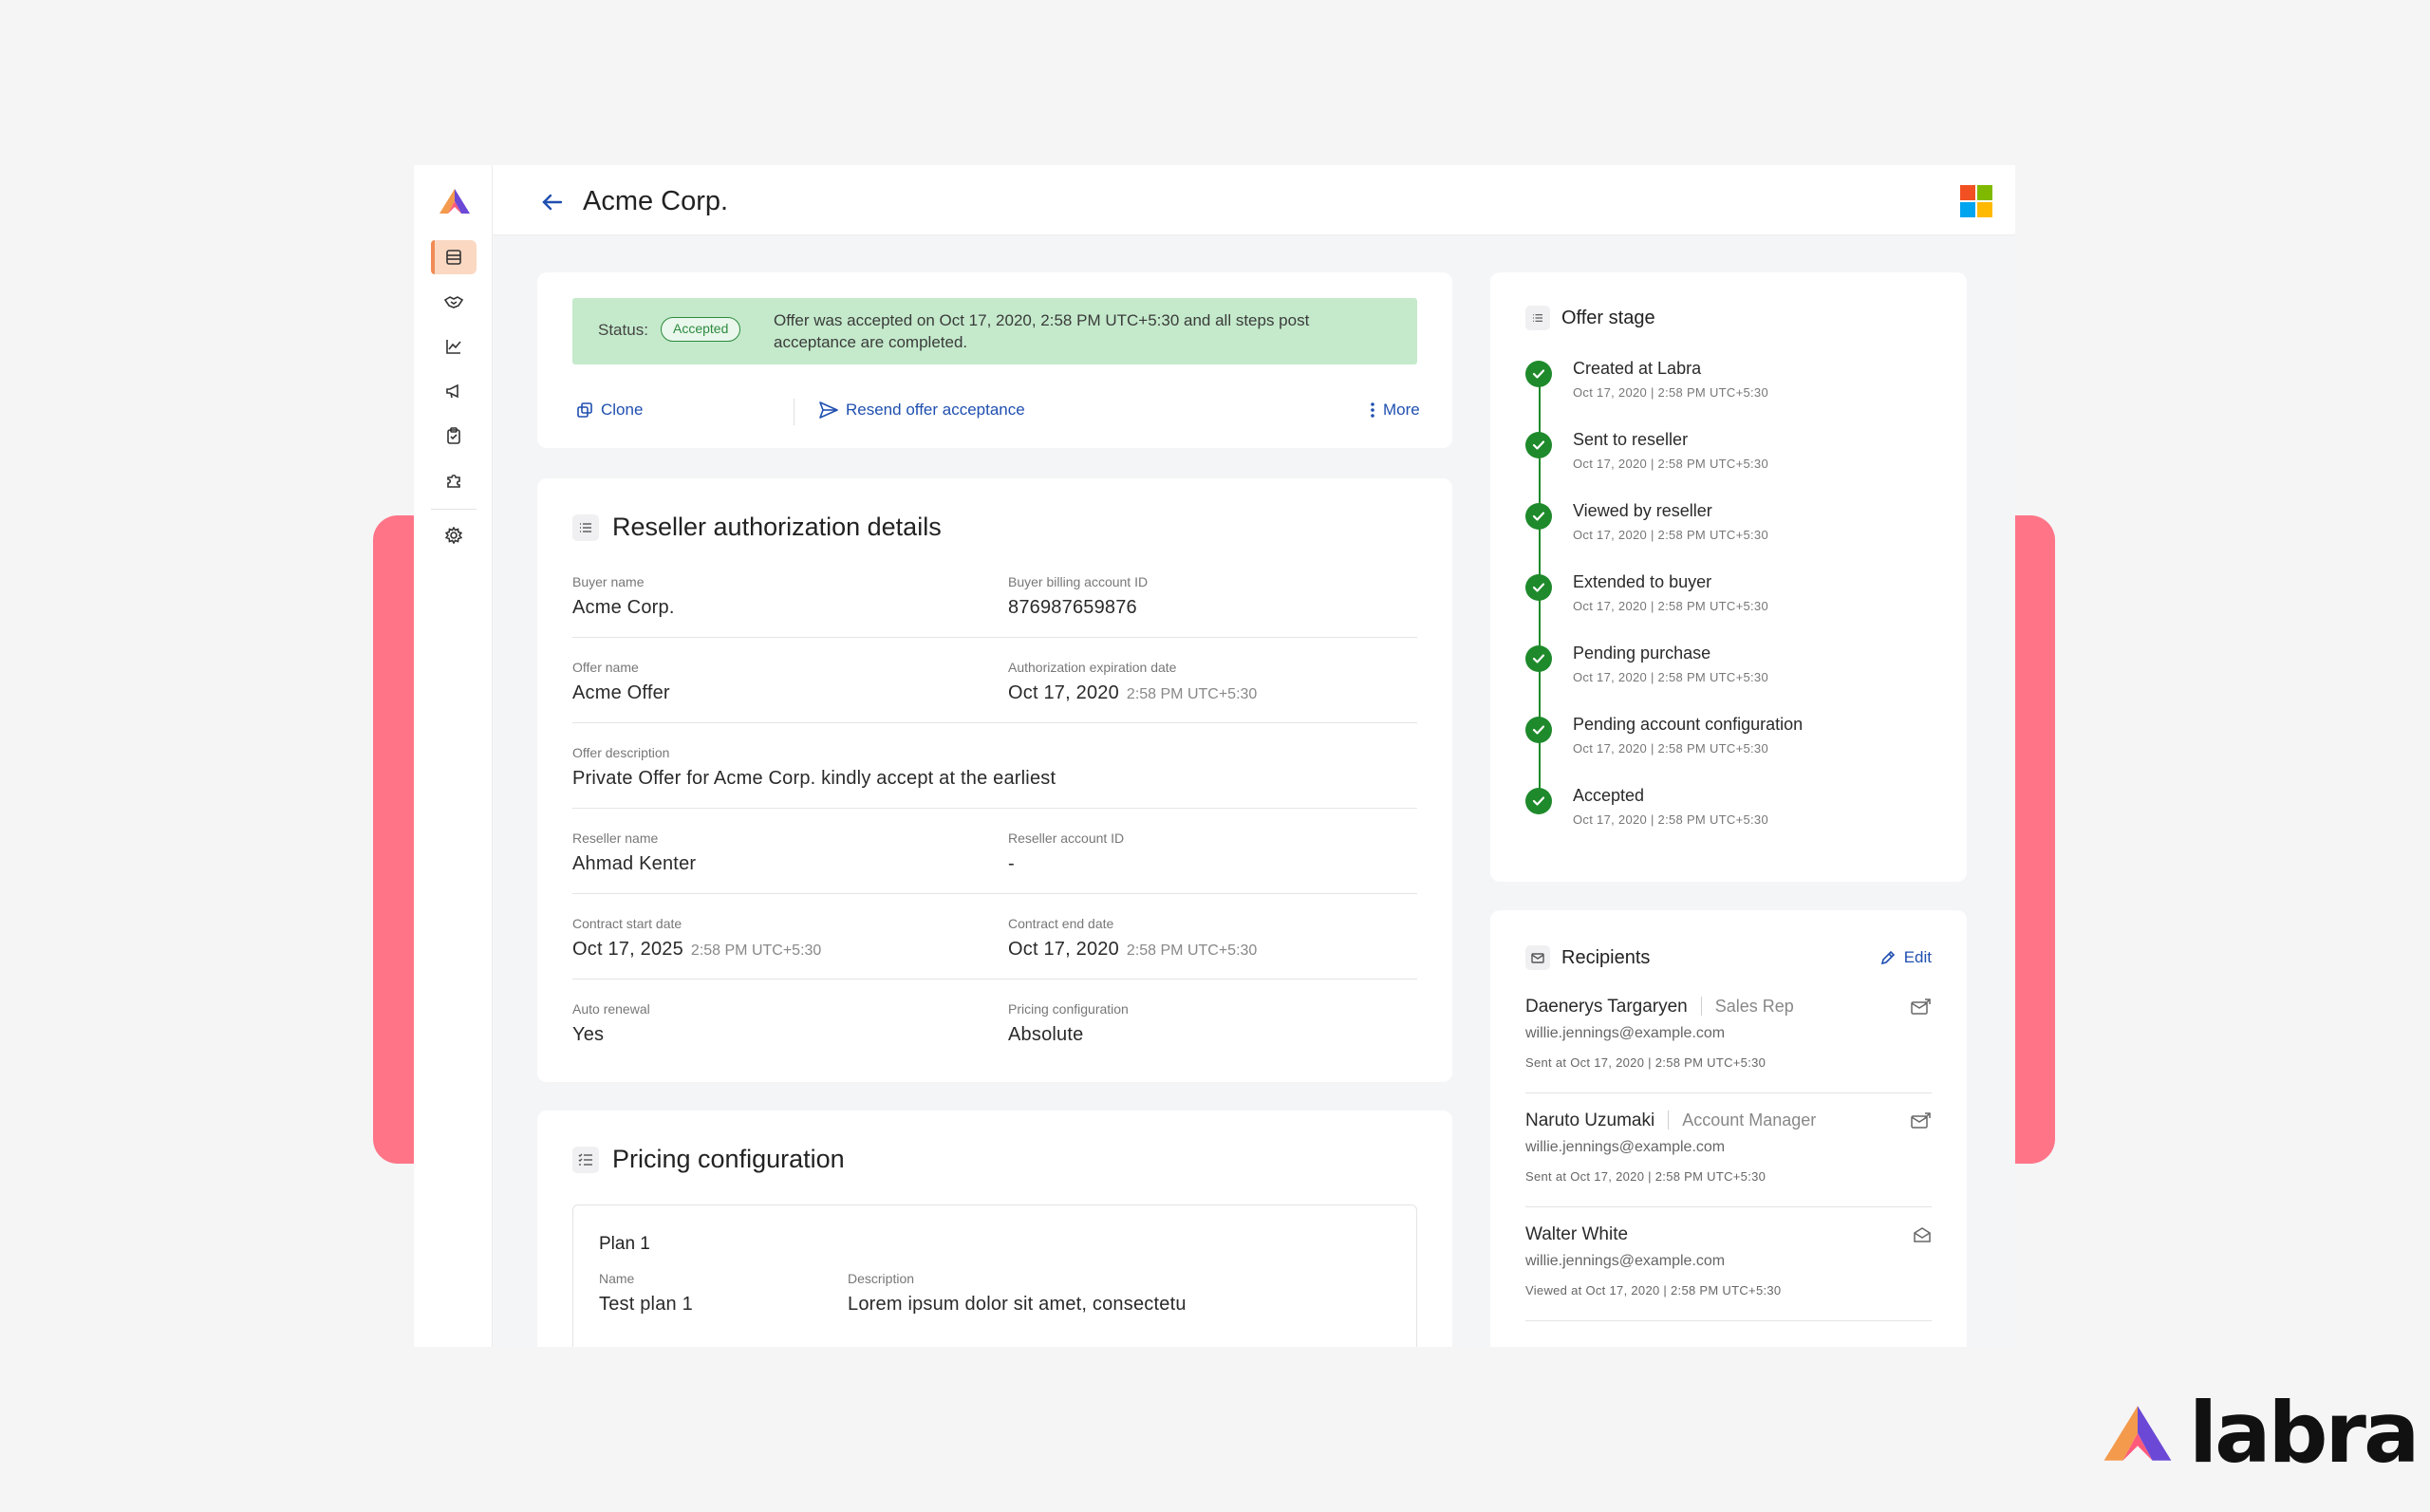 The height and width of the screenshot is (1512, 2430). I want to click on stage-title-row: Offer stage, so click(1590, 318).